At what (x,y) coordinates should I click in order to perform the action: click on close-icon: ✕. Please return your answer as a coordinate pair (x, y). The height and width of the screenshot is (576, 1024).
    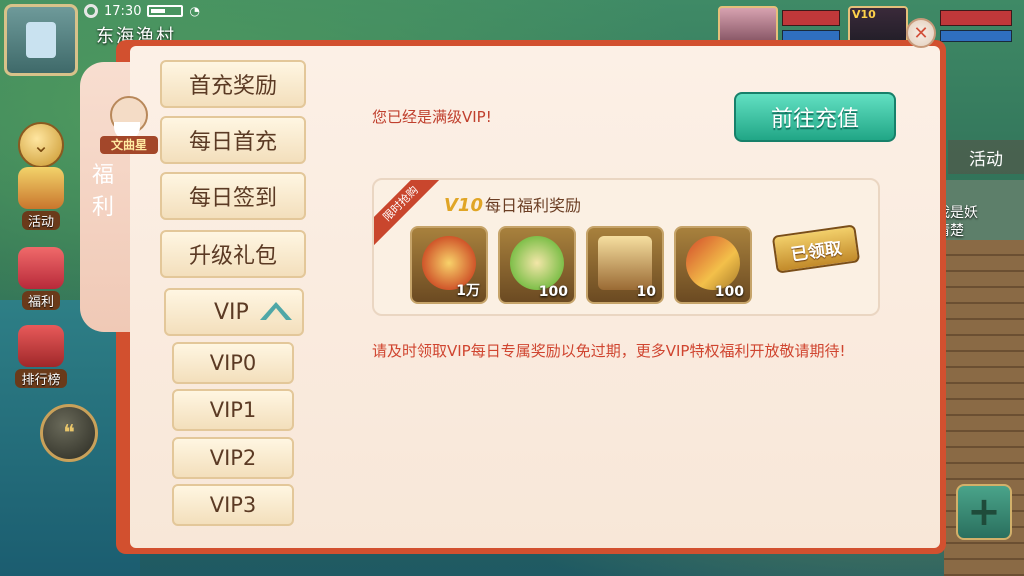
    Looking at the image, I should click on (921, 33).